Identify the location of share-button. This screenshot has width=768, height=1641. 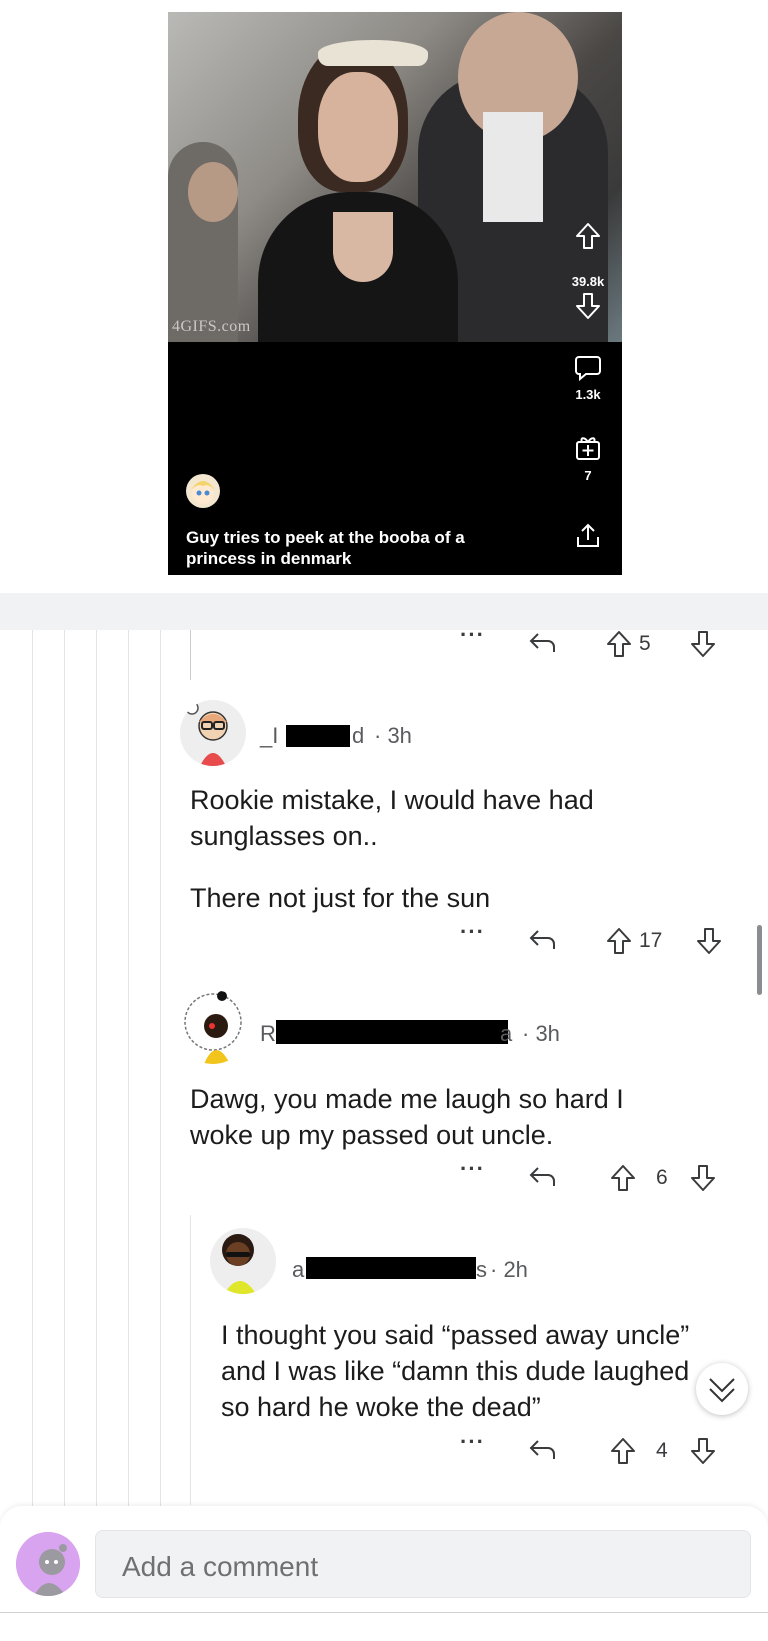
(588, 536).